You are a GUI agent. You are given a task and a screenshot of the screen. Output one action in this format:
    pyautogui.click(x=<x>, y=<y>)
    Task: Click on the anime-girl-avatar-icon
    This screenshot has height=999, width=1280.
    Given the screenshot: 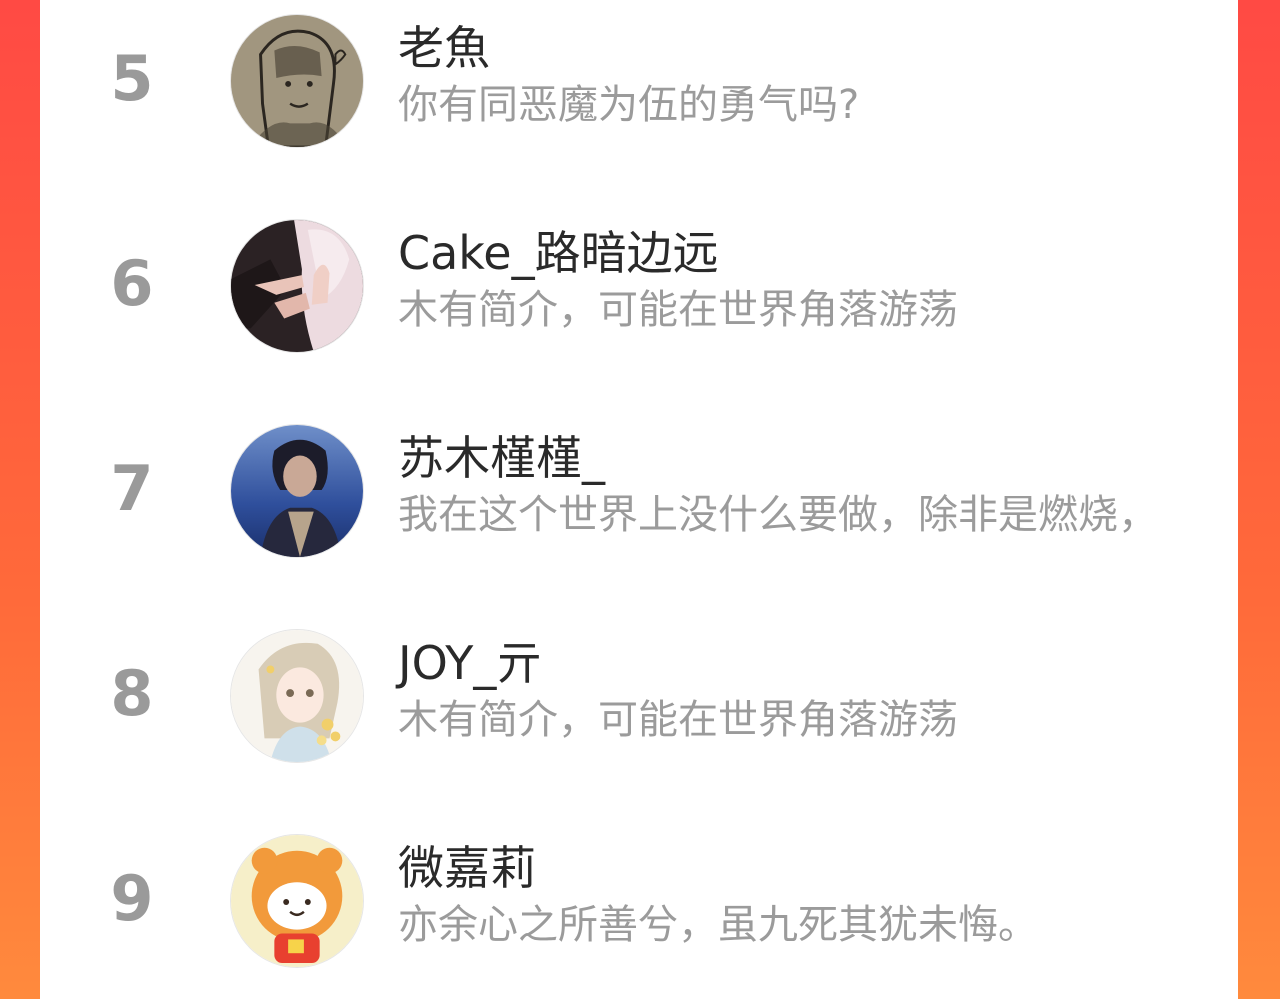 What is the action you would take?
    pyautogui.click(x=297, y=696)
    